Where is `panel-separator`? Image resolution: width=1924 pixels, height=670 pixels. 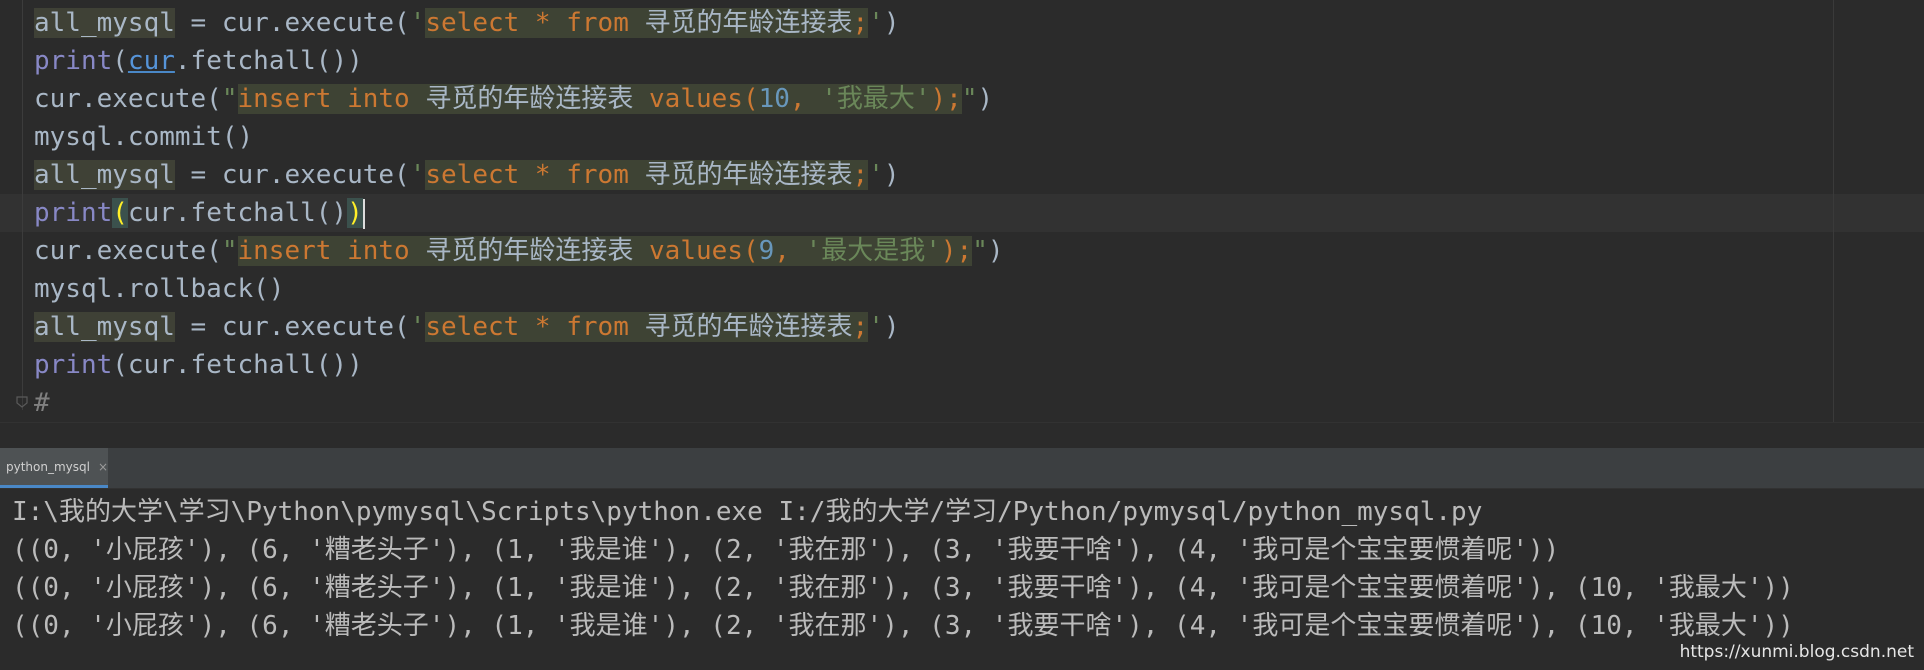
panel-separator is located at coordinates (962, 435).